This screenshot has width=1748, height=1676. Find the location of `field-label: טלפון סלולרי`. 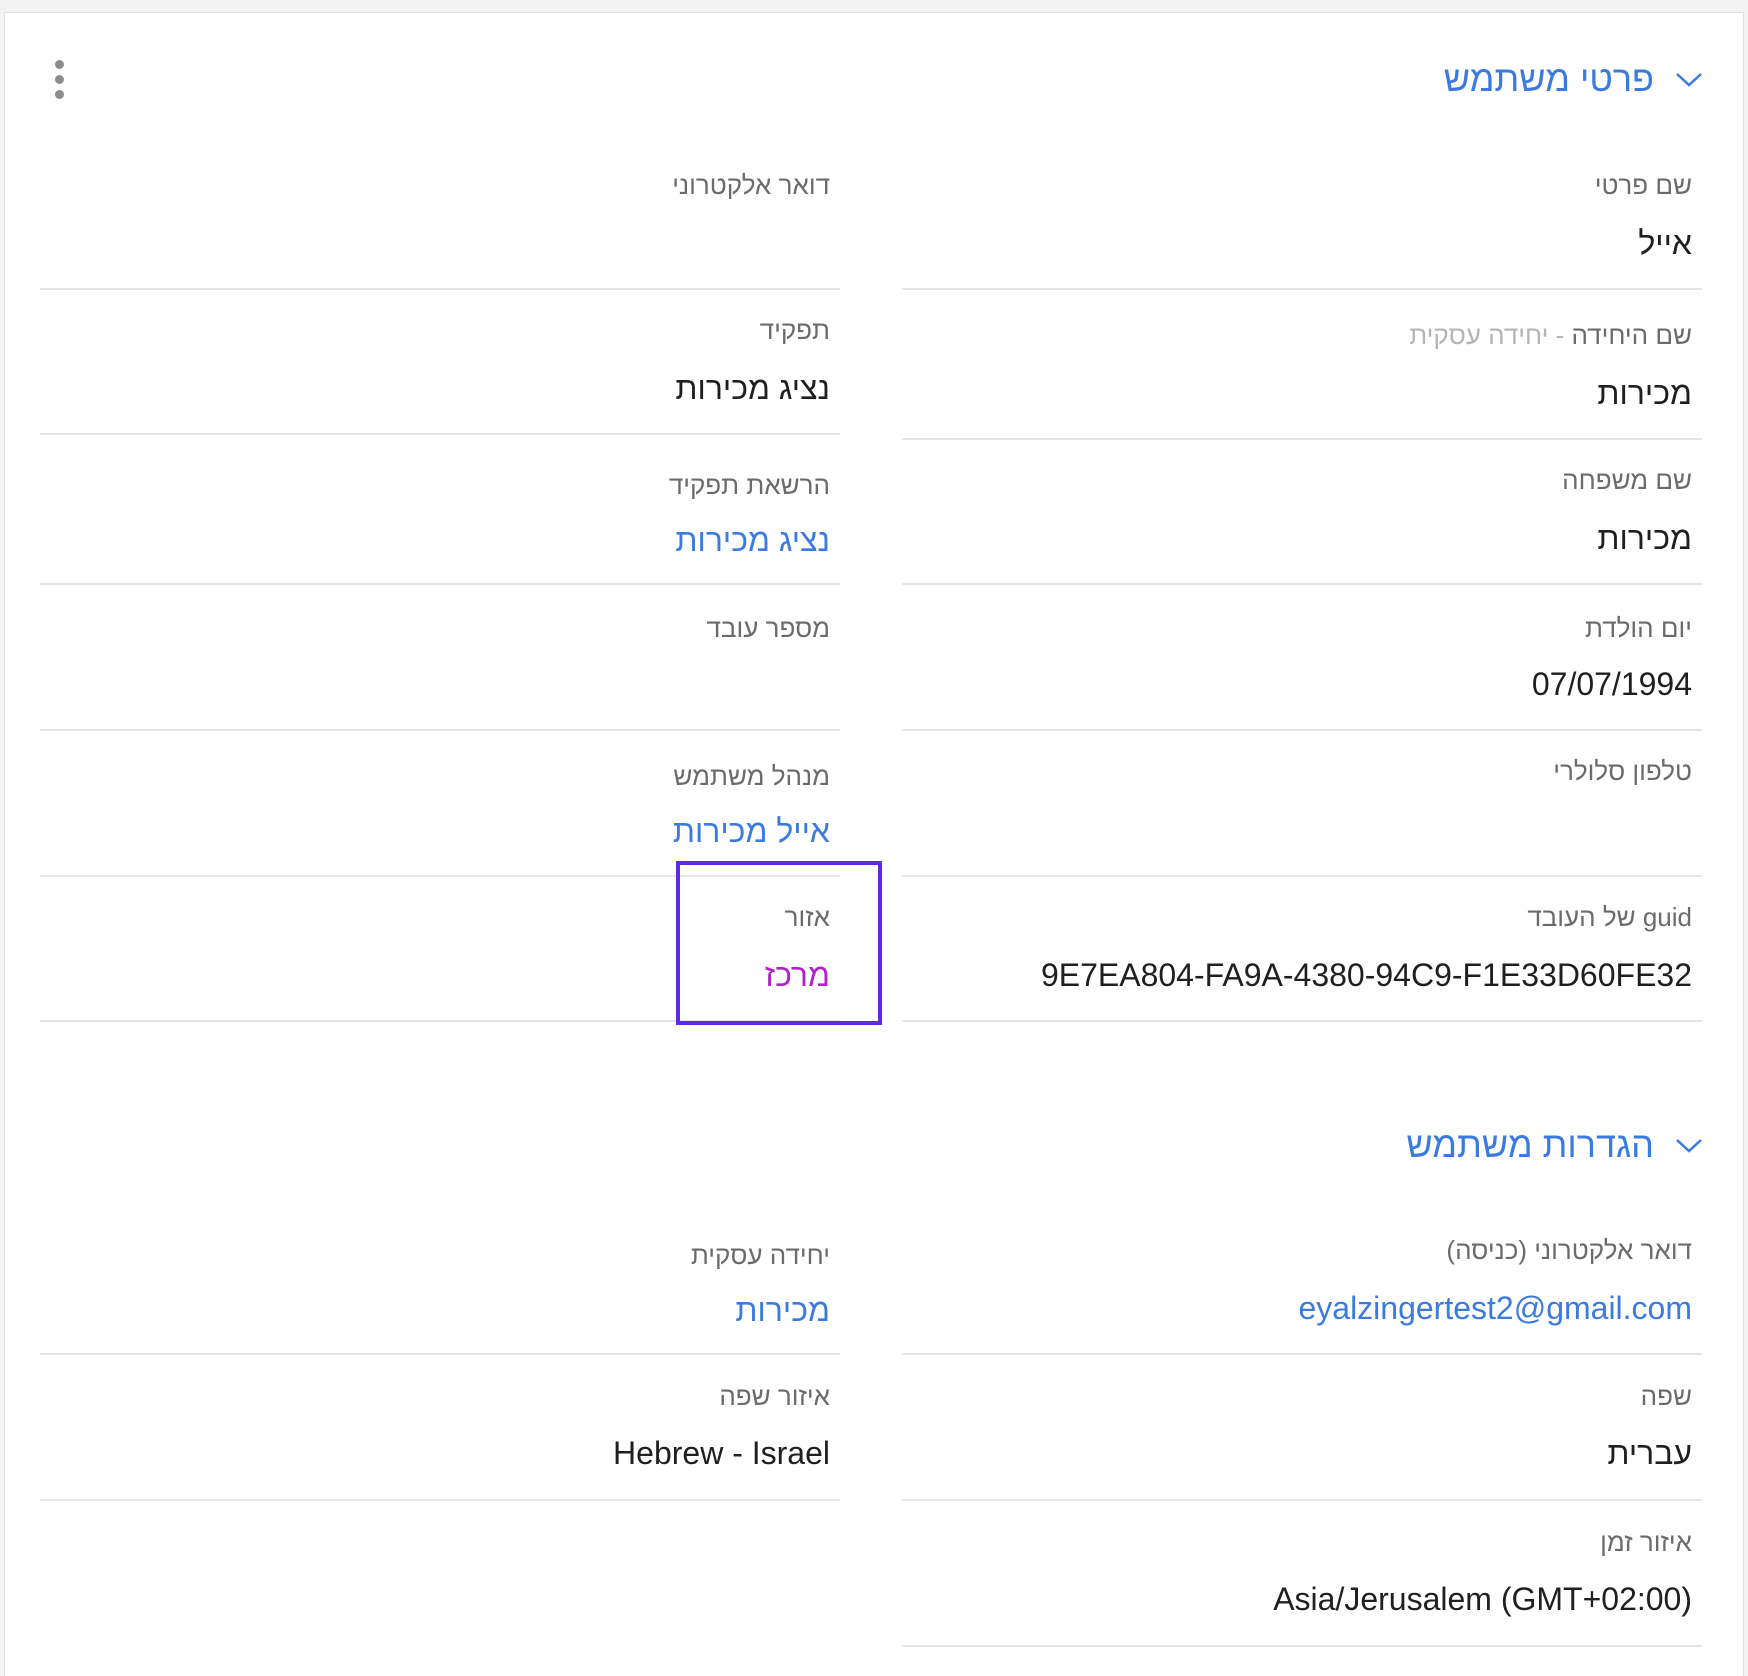

field-label: טלפון סלולרי is located at coordinates (1622, 771).